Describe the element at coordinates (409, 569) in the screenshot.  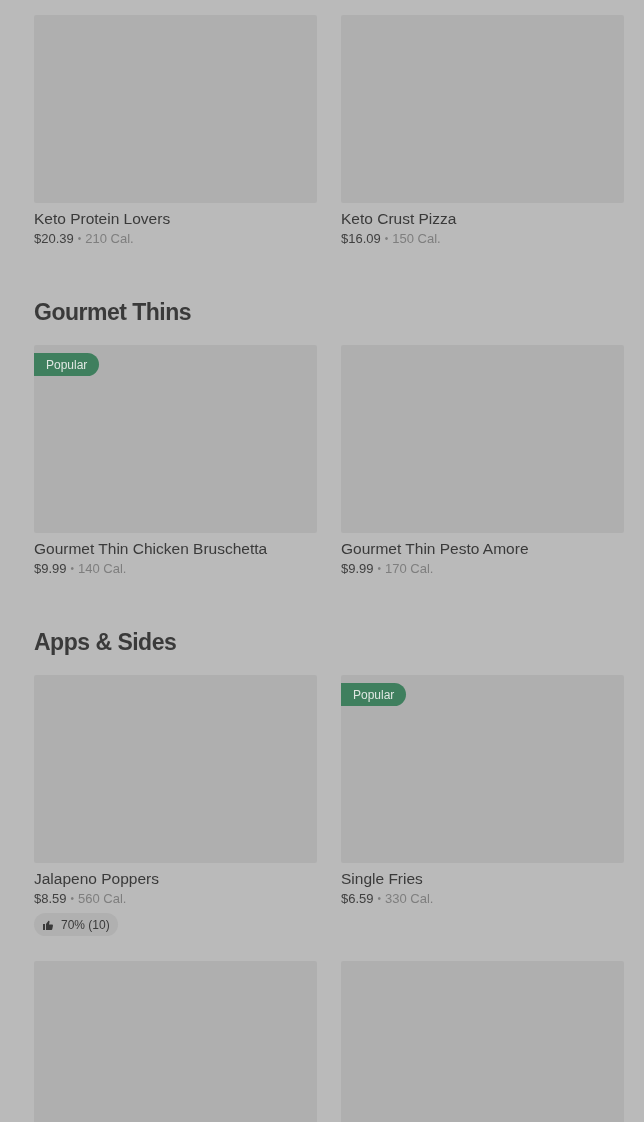
I see `item-calories: 170 Cal.` at that location.